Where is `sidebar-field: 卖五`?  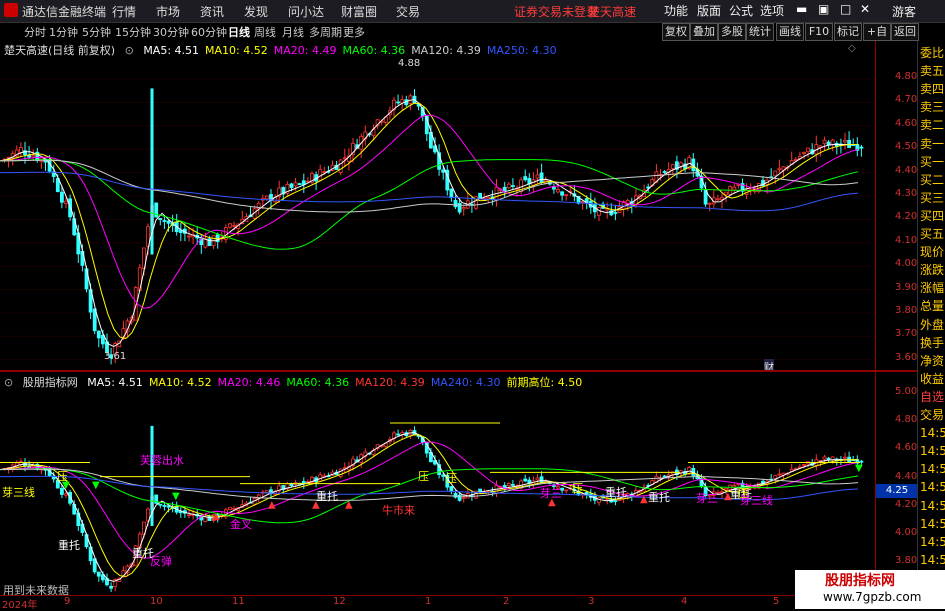
sidebar-field: 卖五 is located at coordinates (932, 71).